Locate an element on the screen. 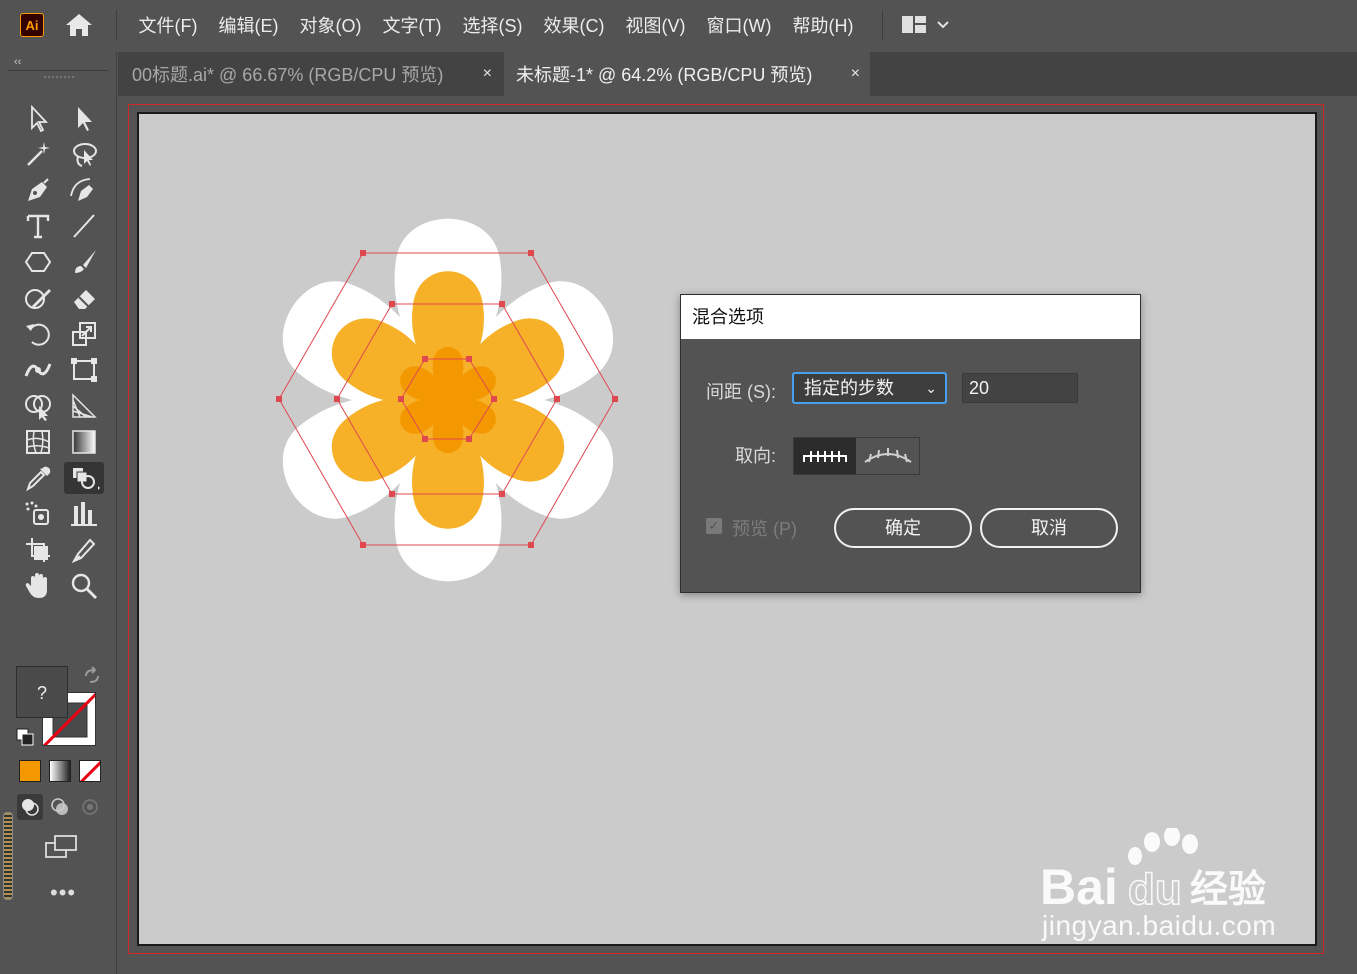 The width and height of the screenshot is (1357, 974). steps-input is located at coordinates (1020, 388).